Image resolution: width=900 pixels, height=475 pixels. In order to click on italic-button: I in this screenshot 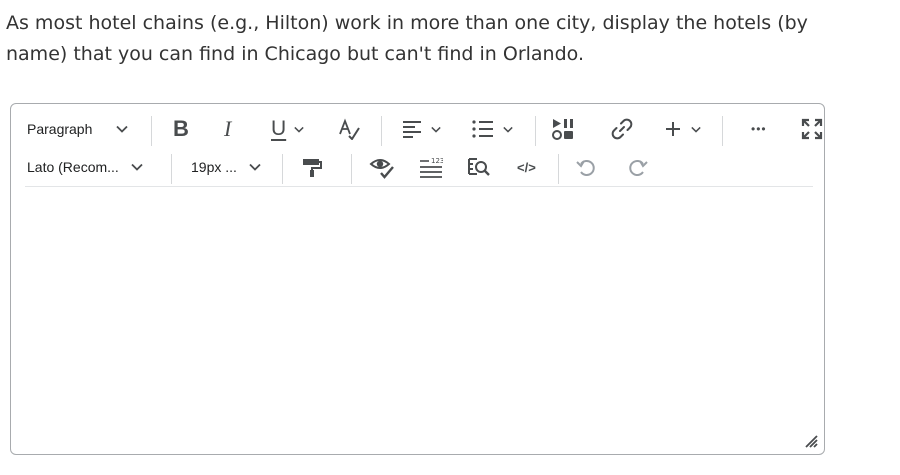, I will do `click(227, 129)`.